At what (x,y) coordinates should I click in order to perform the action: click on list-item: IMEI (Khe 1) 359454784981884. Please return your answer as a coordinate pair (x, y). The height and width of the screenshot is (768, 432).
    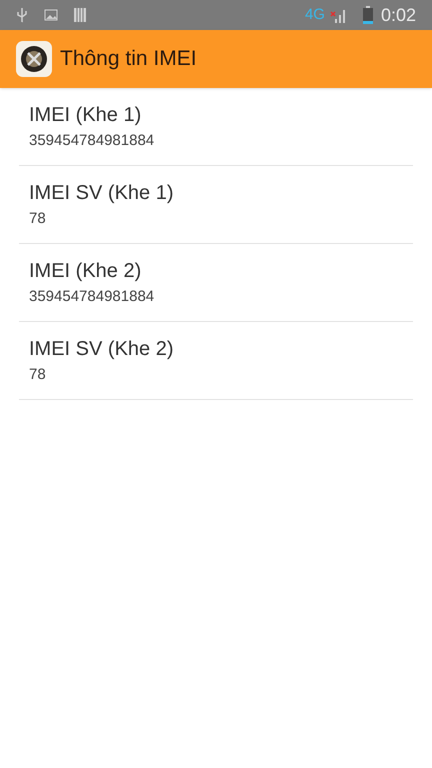
    Looking at the image, I should click on (216, 127).